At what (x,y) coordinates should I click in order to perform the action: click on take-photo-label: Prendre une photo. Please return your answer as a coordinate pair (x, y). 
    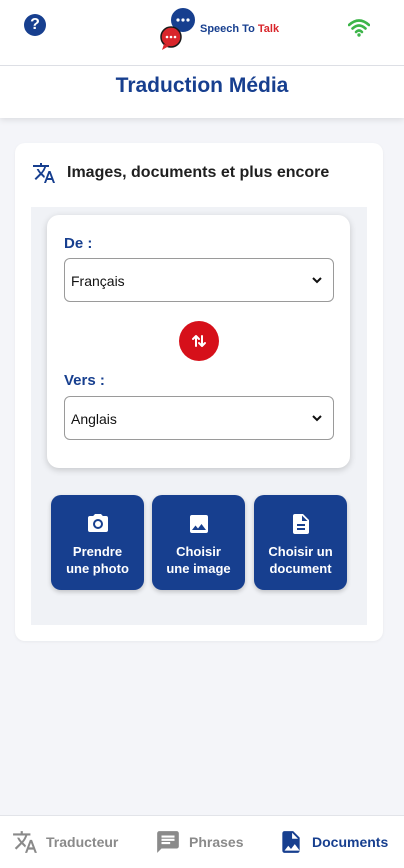
    Looking at the image, I should click on (97, 560).